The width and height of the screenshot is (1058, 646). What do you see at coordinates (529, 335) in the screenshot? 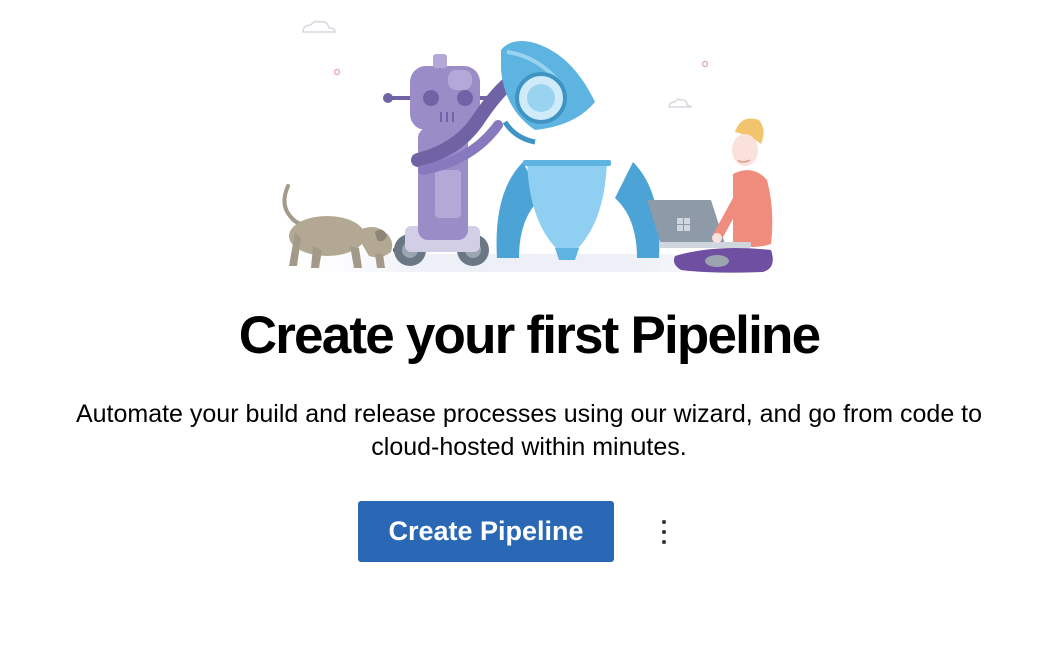
I see `page-title: Create your first Pipeline` at bounding box center [529, 335].